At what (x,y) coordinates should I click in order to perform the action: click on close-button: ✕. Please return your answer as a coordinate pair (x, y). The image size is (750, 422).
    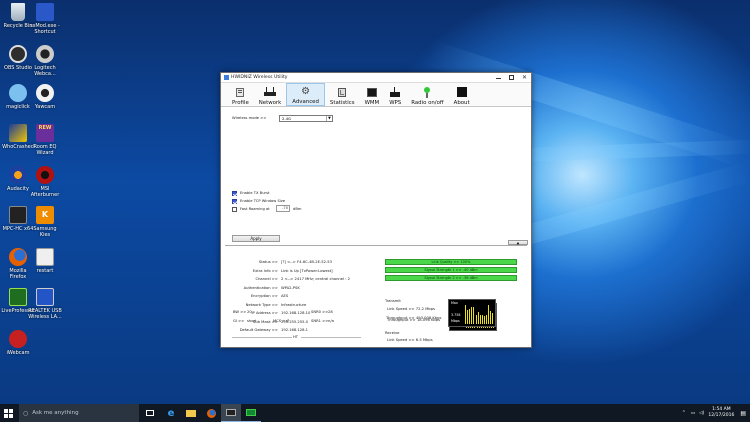
    Looking at the image, I should click on (524, 77).